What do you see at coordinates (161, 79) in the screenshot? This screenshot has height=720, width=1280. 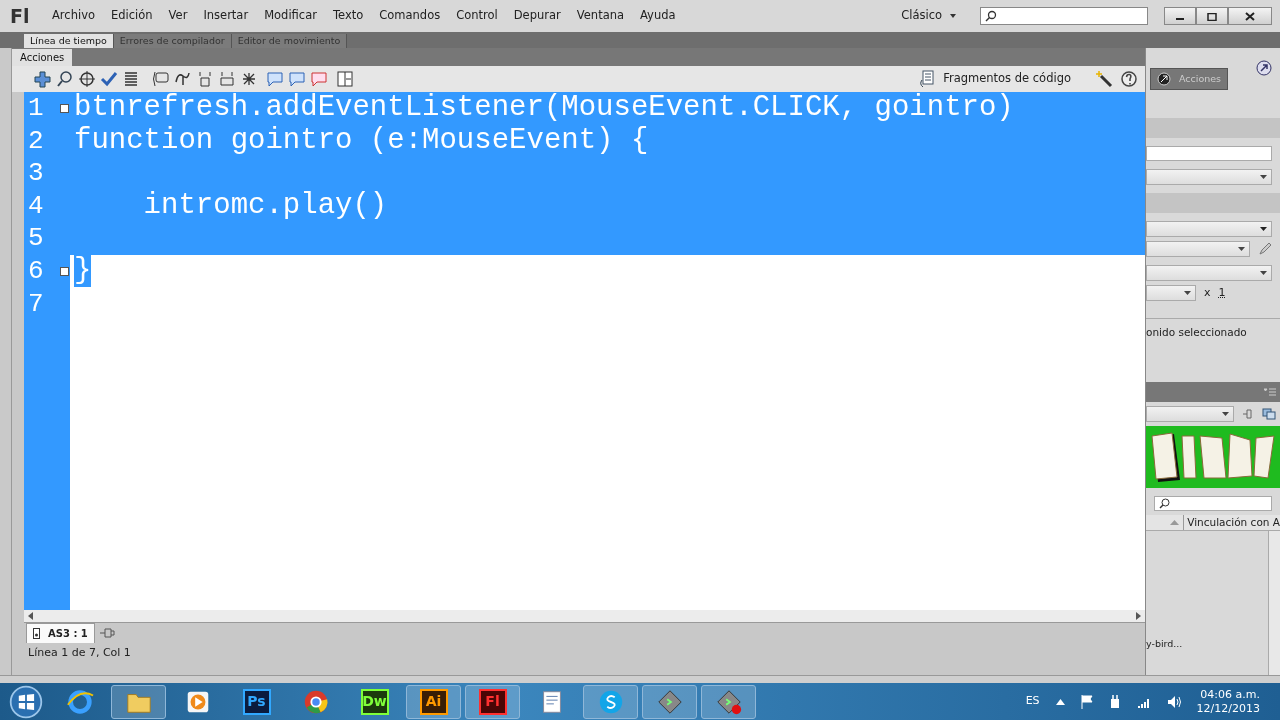 I see `code-hint-icon` at bounding box center [161, 79].